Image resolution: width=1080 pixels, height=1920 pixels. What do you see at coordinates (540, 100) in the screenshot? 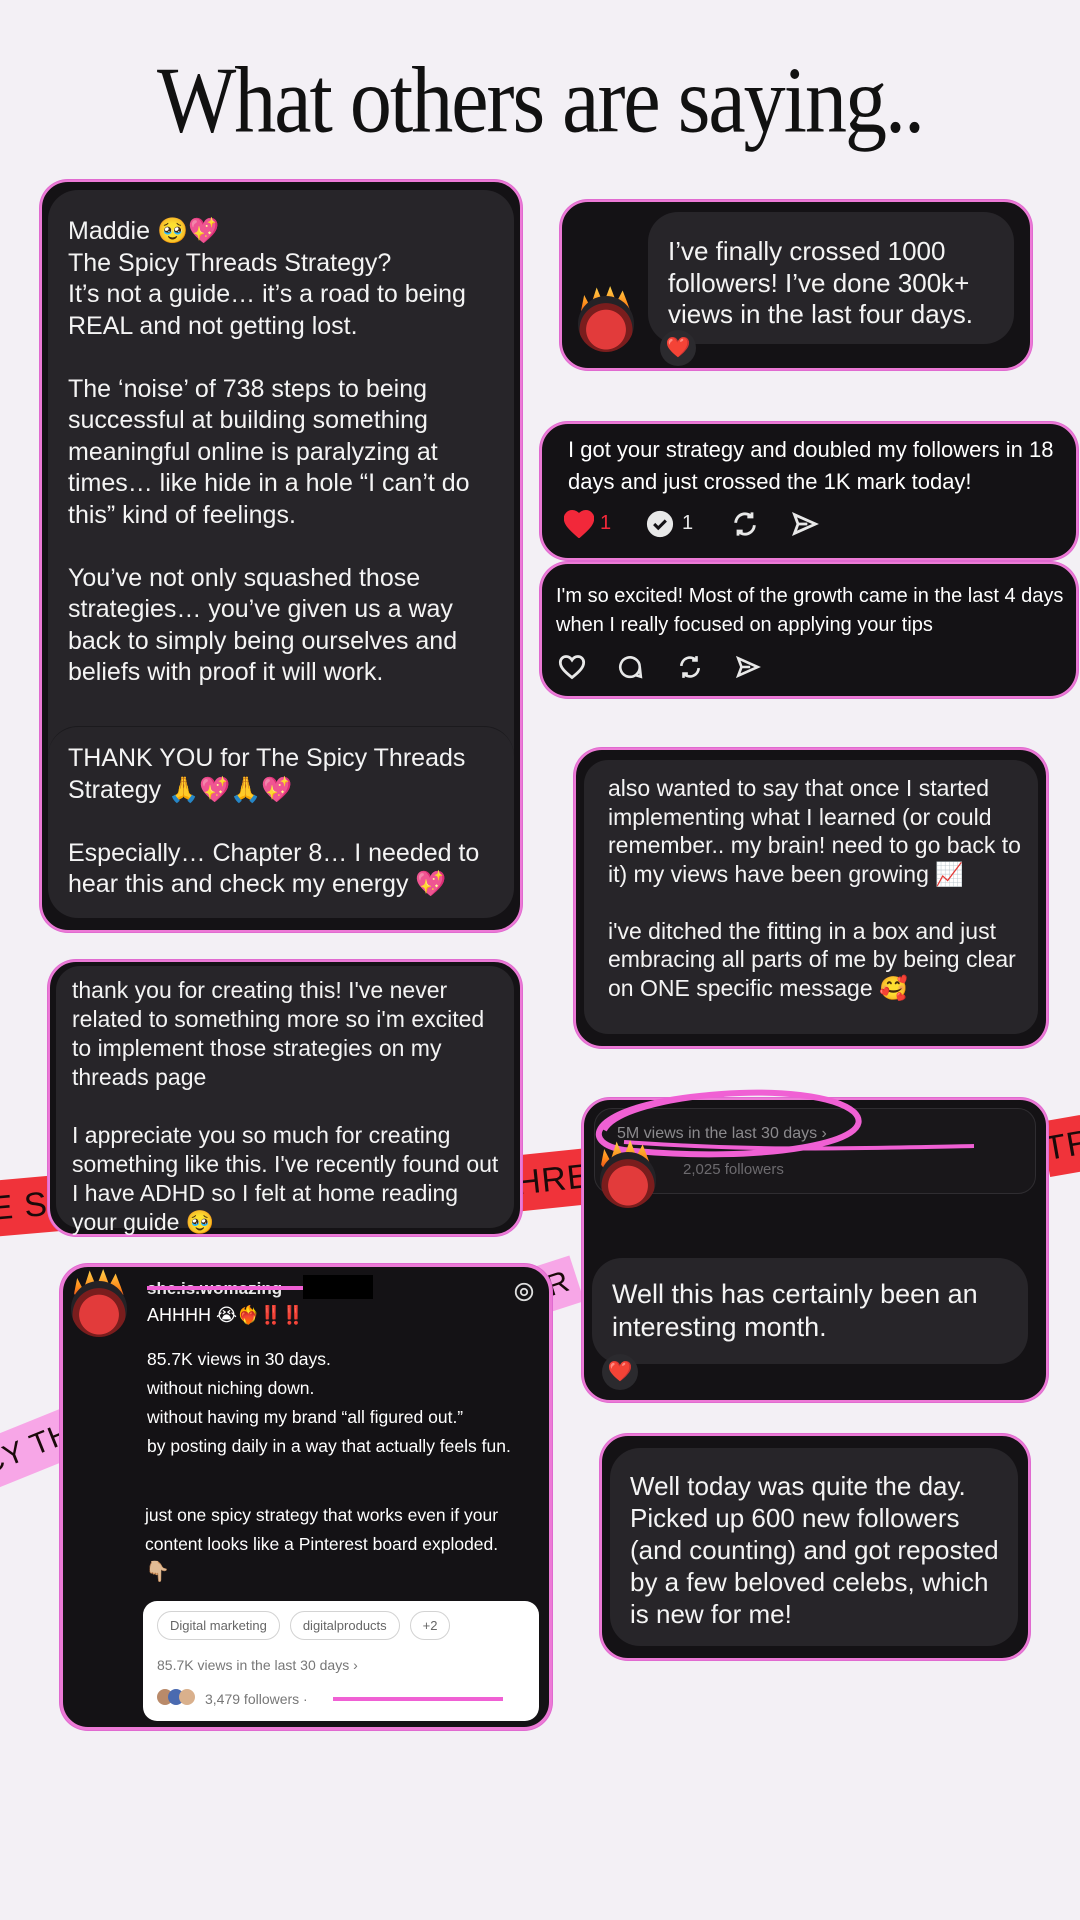
I see `page-title: What others are saying..` at bounding box center [540, 100].